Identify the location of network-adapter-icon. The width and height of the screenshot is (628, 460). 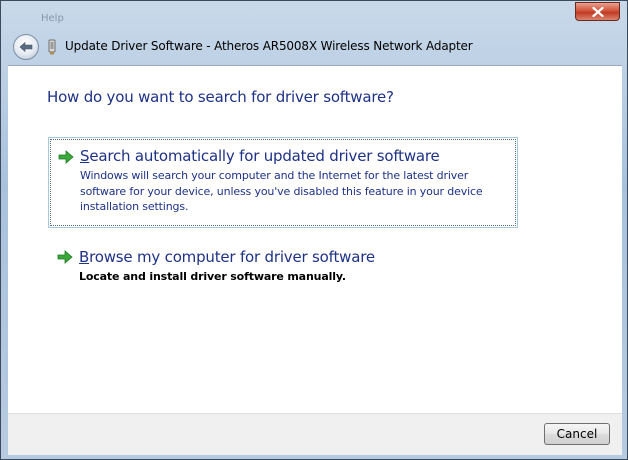
(52, 47).